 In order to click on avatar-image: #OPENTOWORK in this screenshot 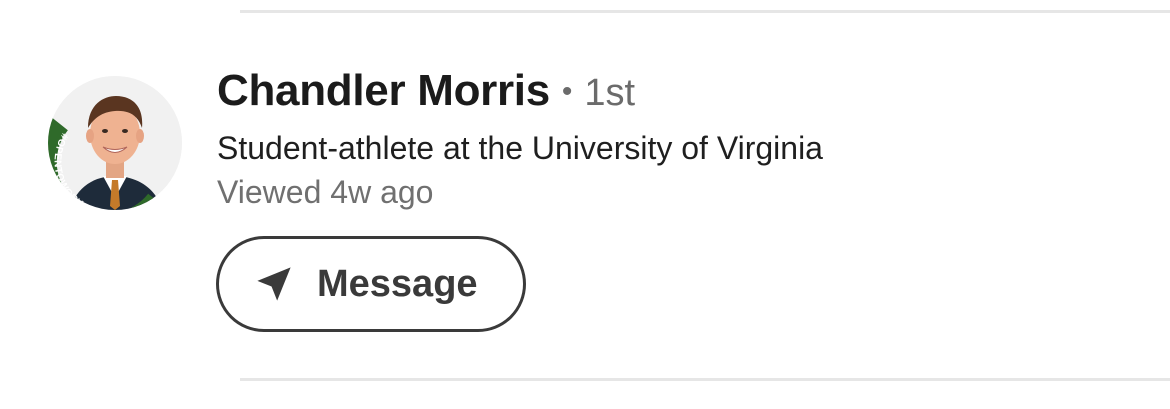, I will do `click(115, 143)`.